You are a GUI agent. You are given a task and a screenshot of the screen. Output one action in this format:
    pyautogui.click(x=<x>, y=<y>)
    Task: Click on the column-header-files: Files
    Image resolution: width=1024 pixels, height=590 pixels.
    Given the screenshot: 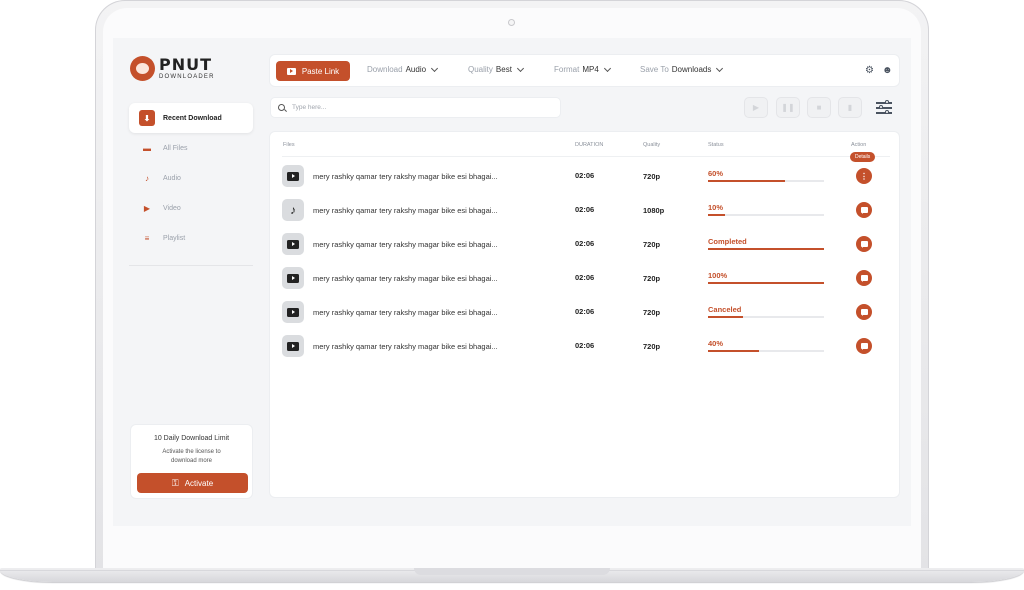 What is the action you would take?
    pyautogui.click(x=289, y=145)
    